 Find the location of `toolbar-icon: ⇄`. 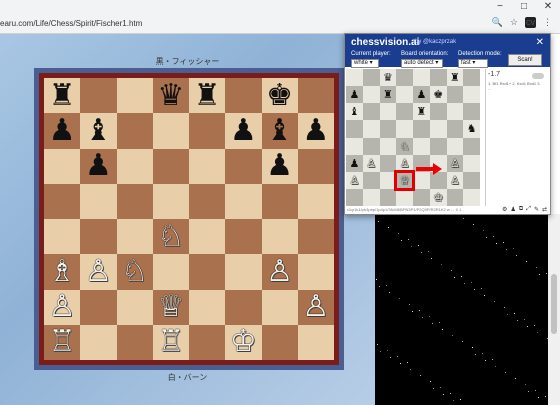

toolbar-icon: ⇄ is located at coordinates (544, 209).